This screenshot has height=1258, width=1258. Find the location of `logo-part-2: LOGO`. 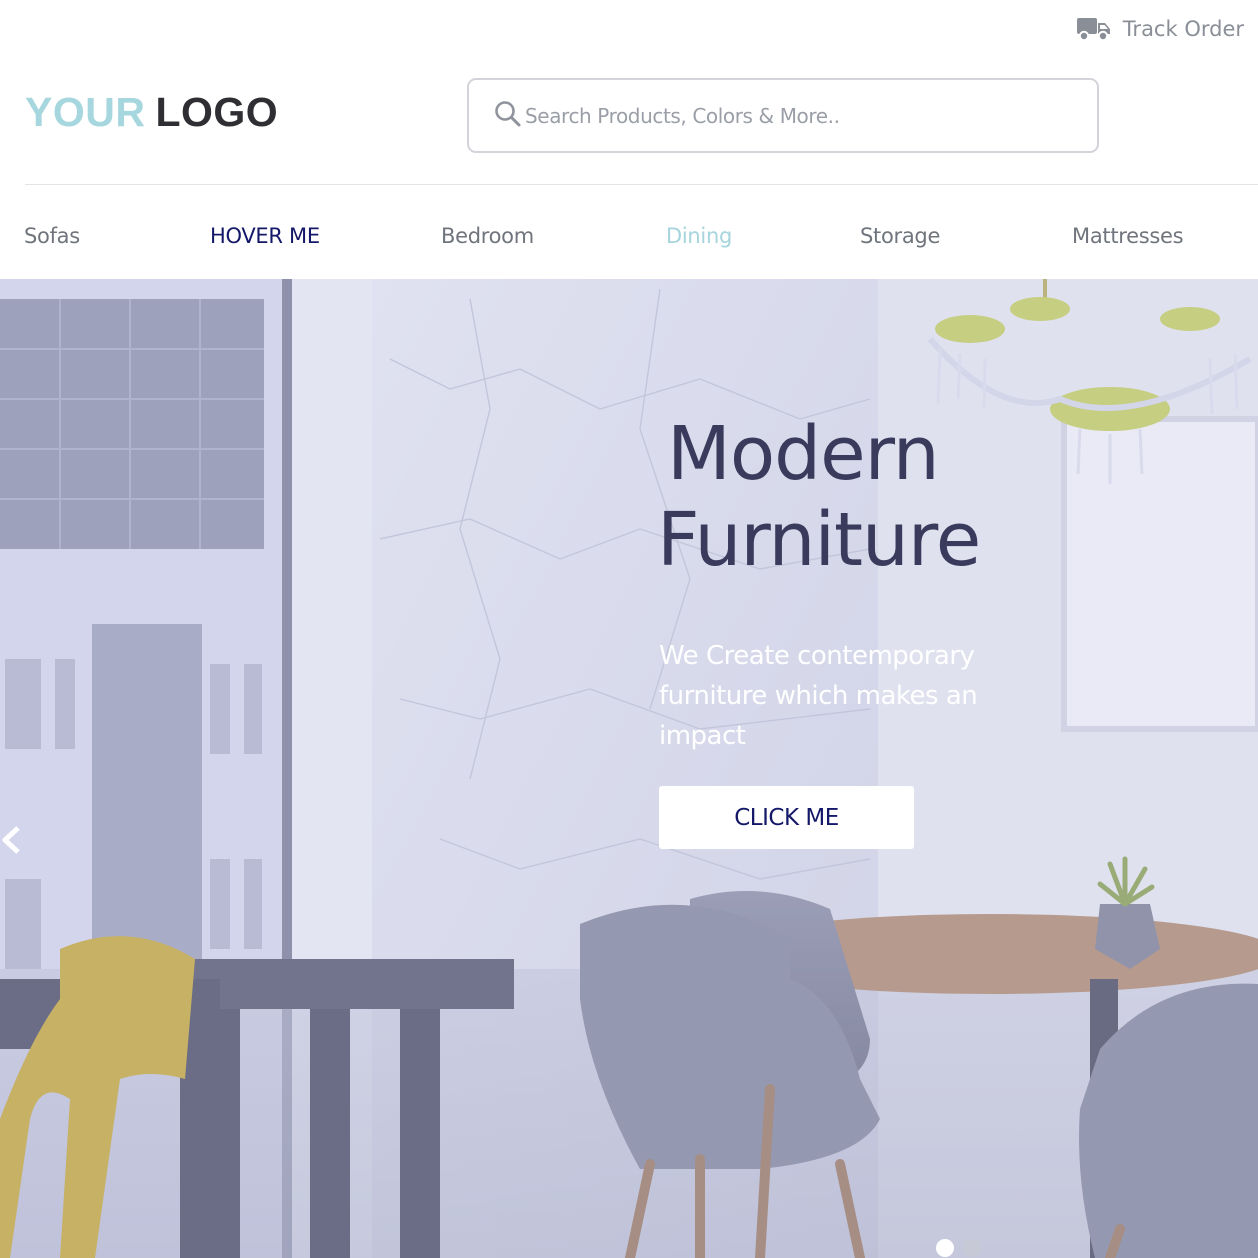

logo-part-2: LOGO is located at coordinates (217, 112).